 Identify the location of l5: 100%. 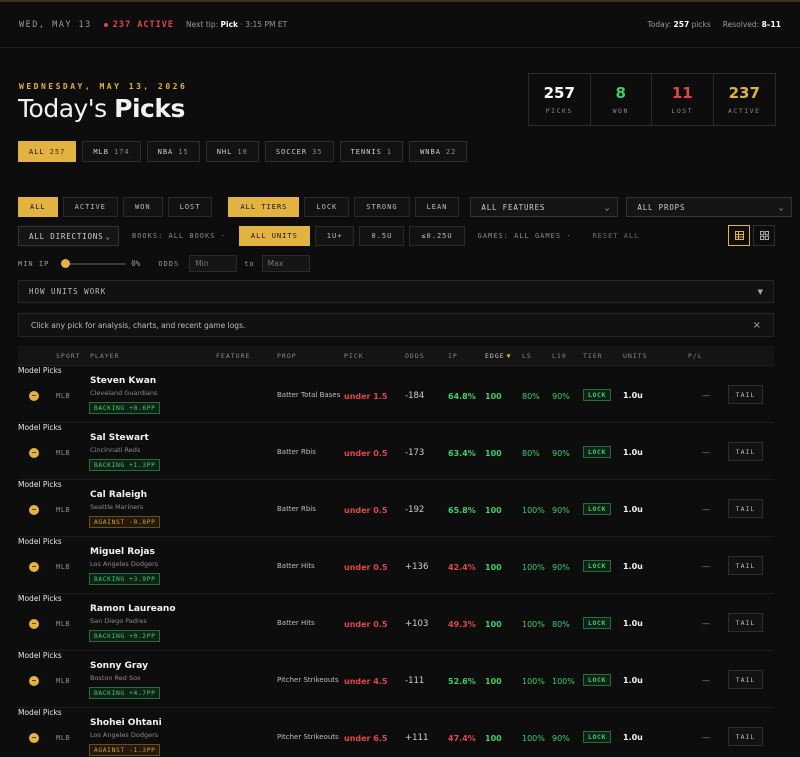
(533, 624).